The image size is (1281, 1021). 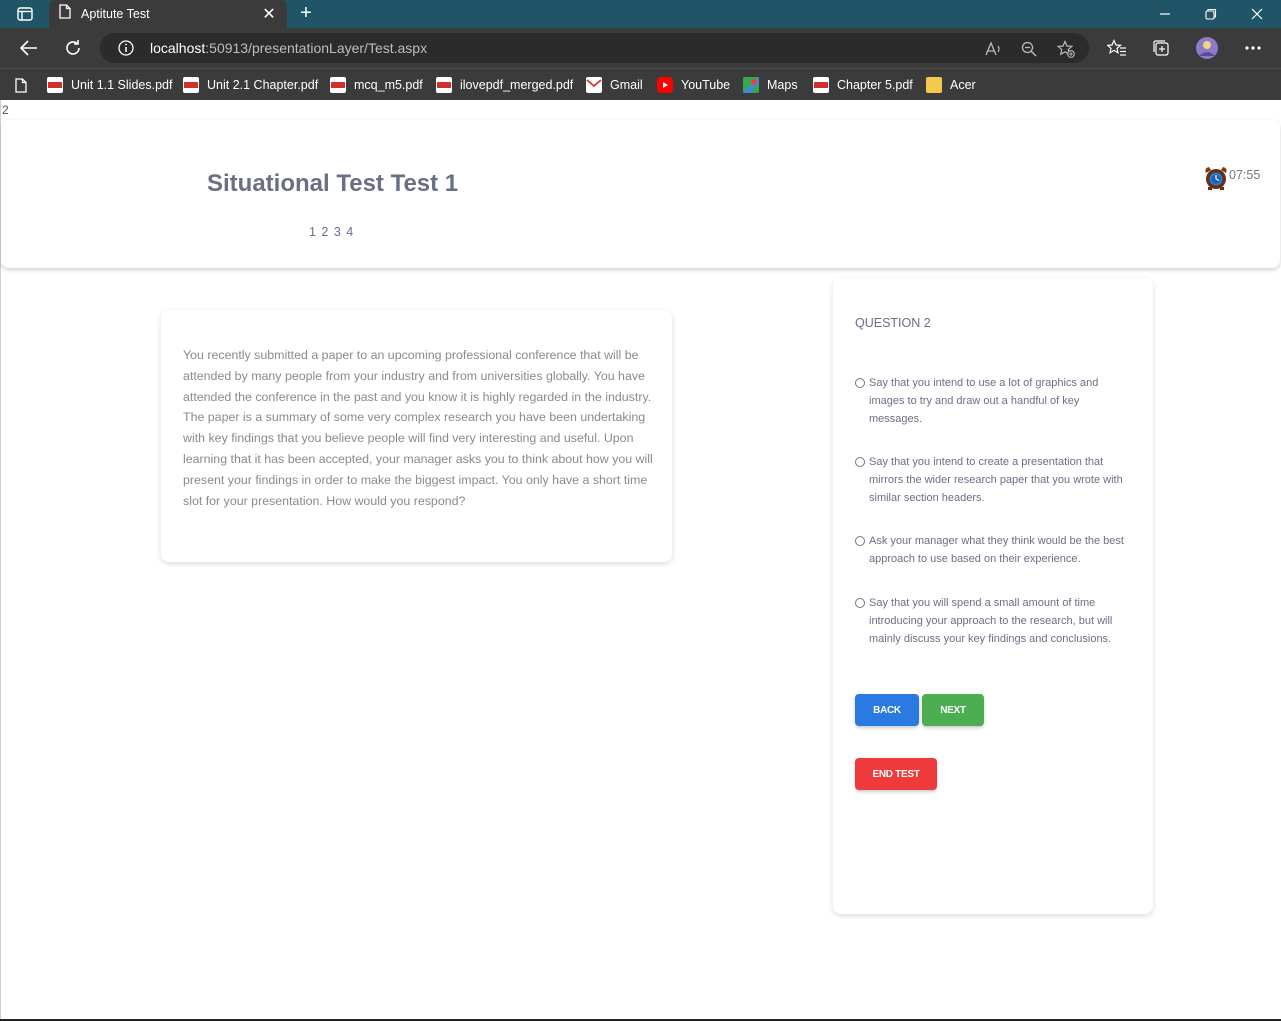 I want to click on bookmark-label: Unit 1.1 Slides.pdf, so click(x=122, y=85).